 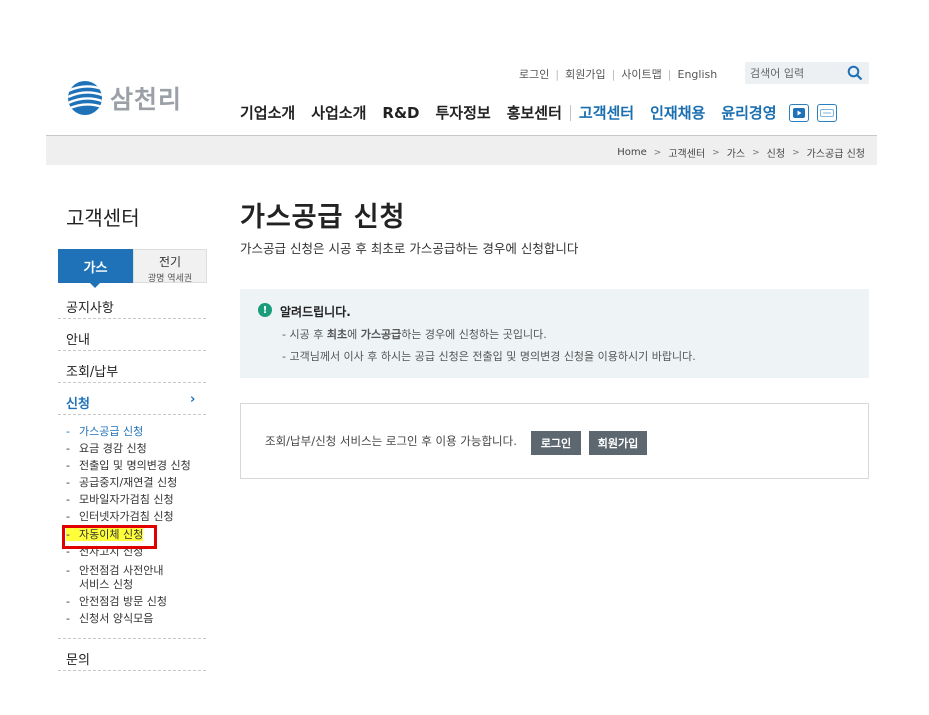 What do you see at coordinates (338, 112) in the screenshot?
I see `nav-business: 사업소개` at bounding box center [338, 112].